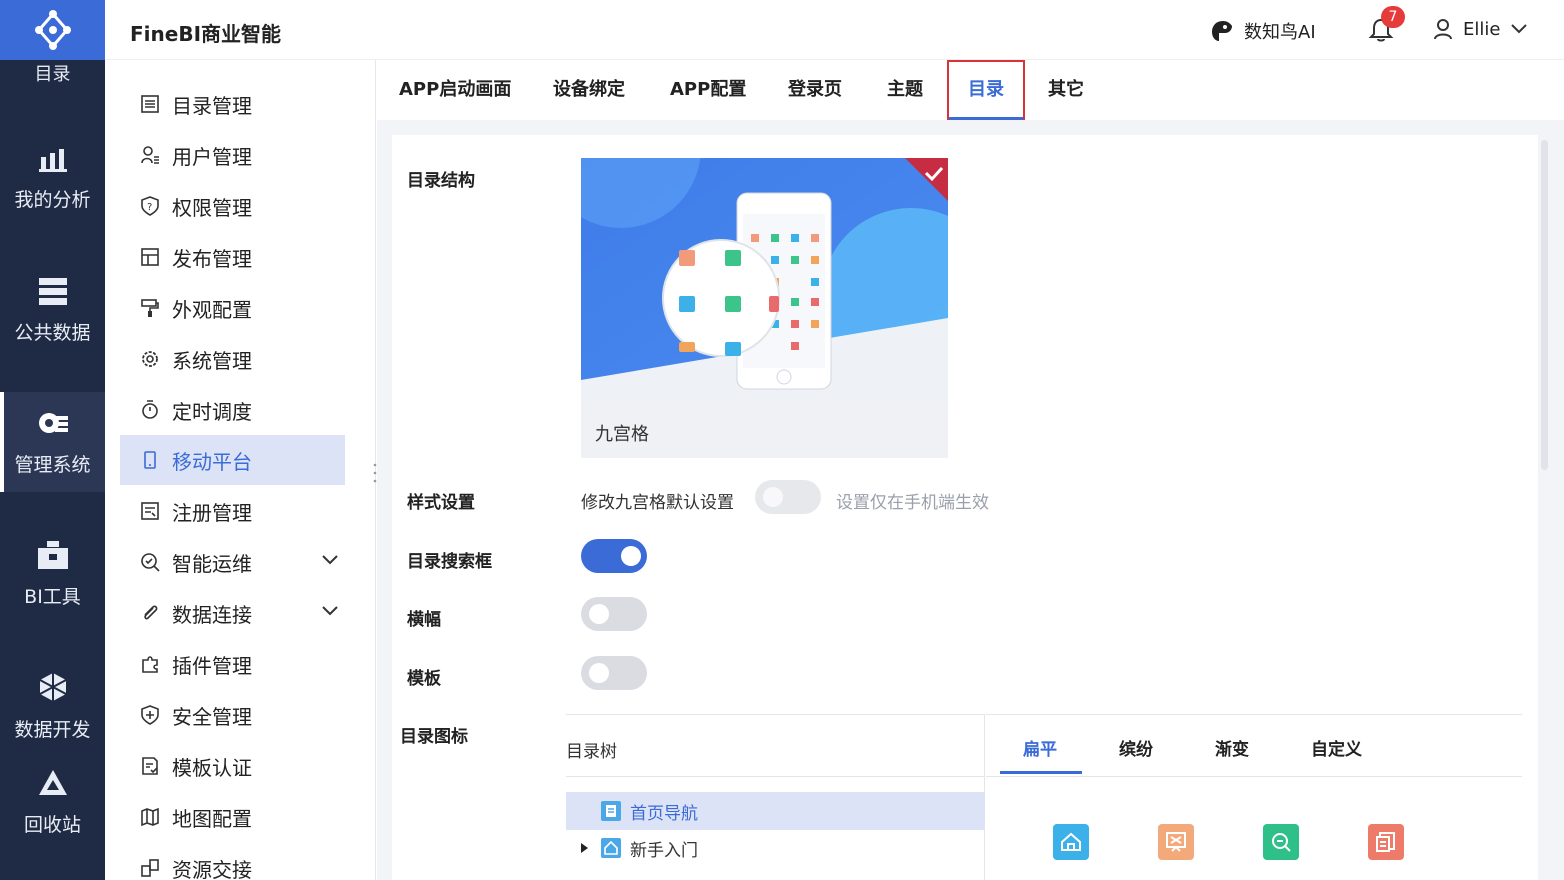 The image size is (1564, 880). What do you see at coordinates (611, 848) in the screenshot?
I see `home-icon` at bounding box center [611, 848].